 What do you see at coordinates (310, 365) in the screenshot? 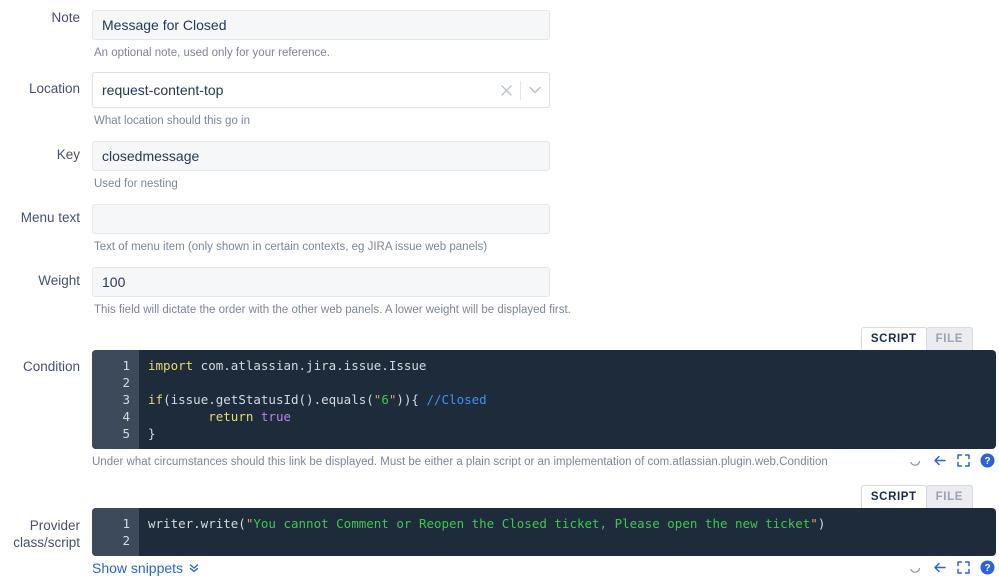
I see `code-token: com.atlassian.jira.issue.Issue` at bounding box center [310, 365].